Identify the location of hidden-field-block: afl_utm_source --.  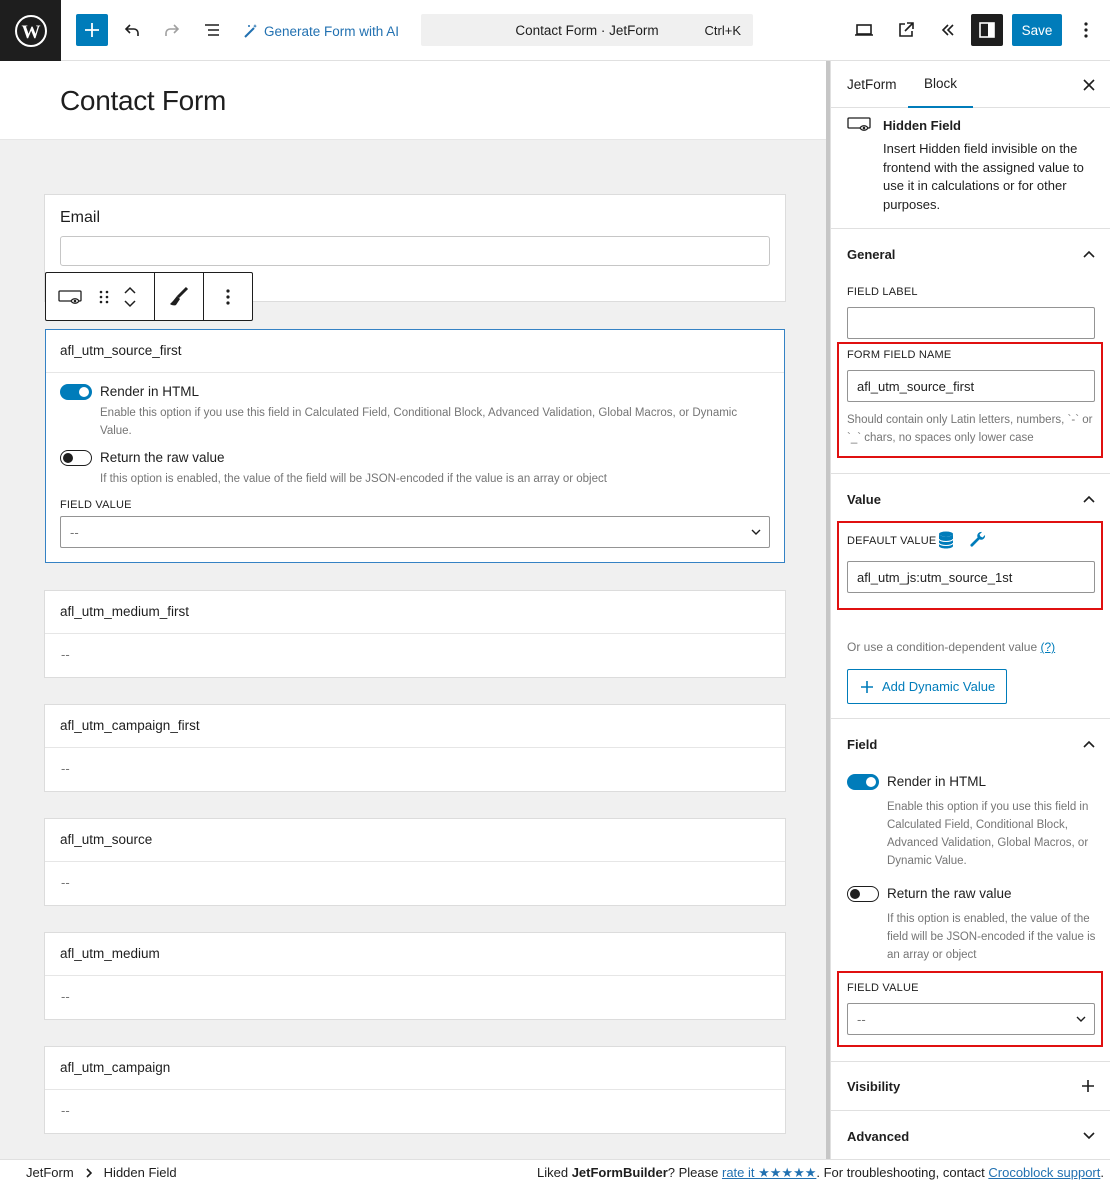
(415, 862).